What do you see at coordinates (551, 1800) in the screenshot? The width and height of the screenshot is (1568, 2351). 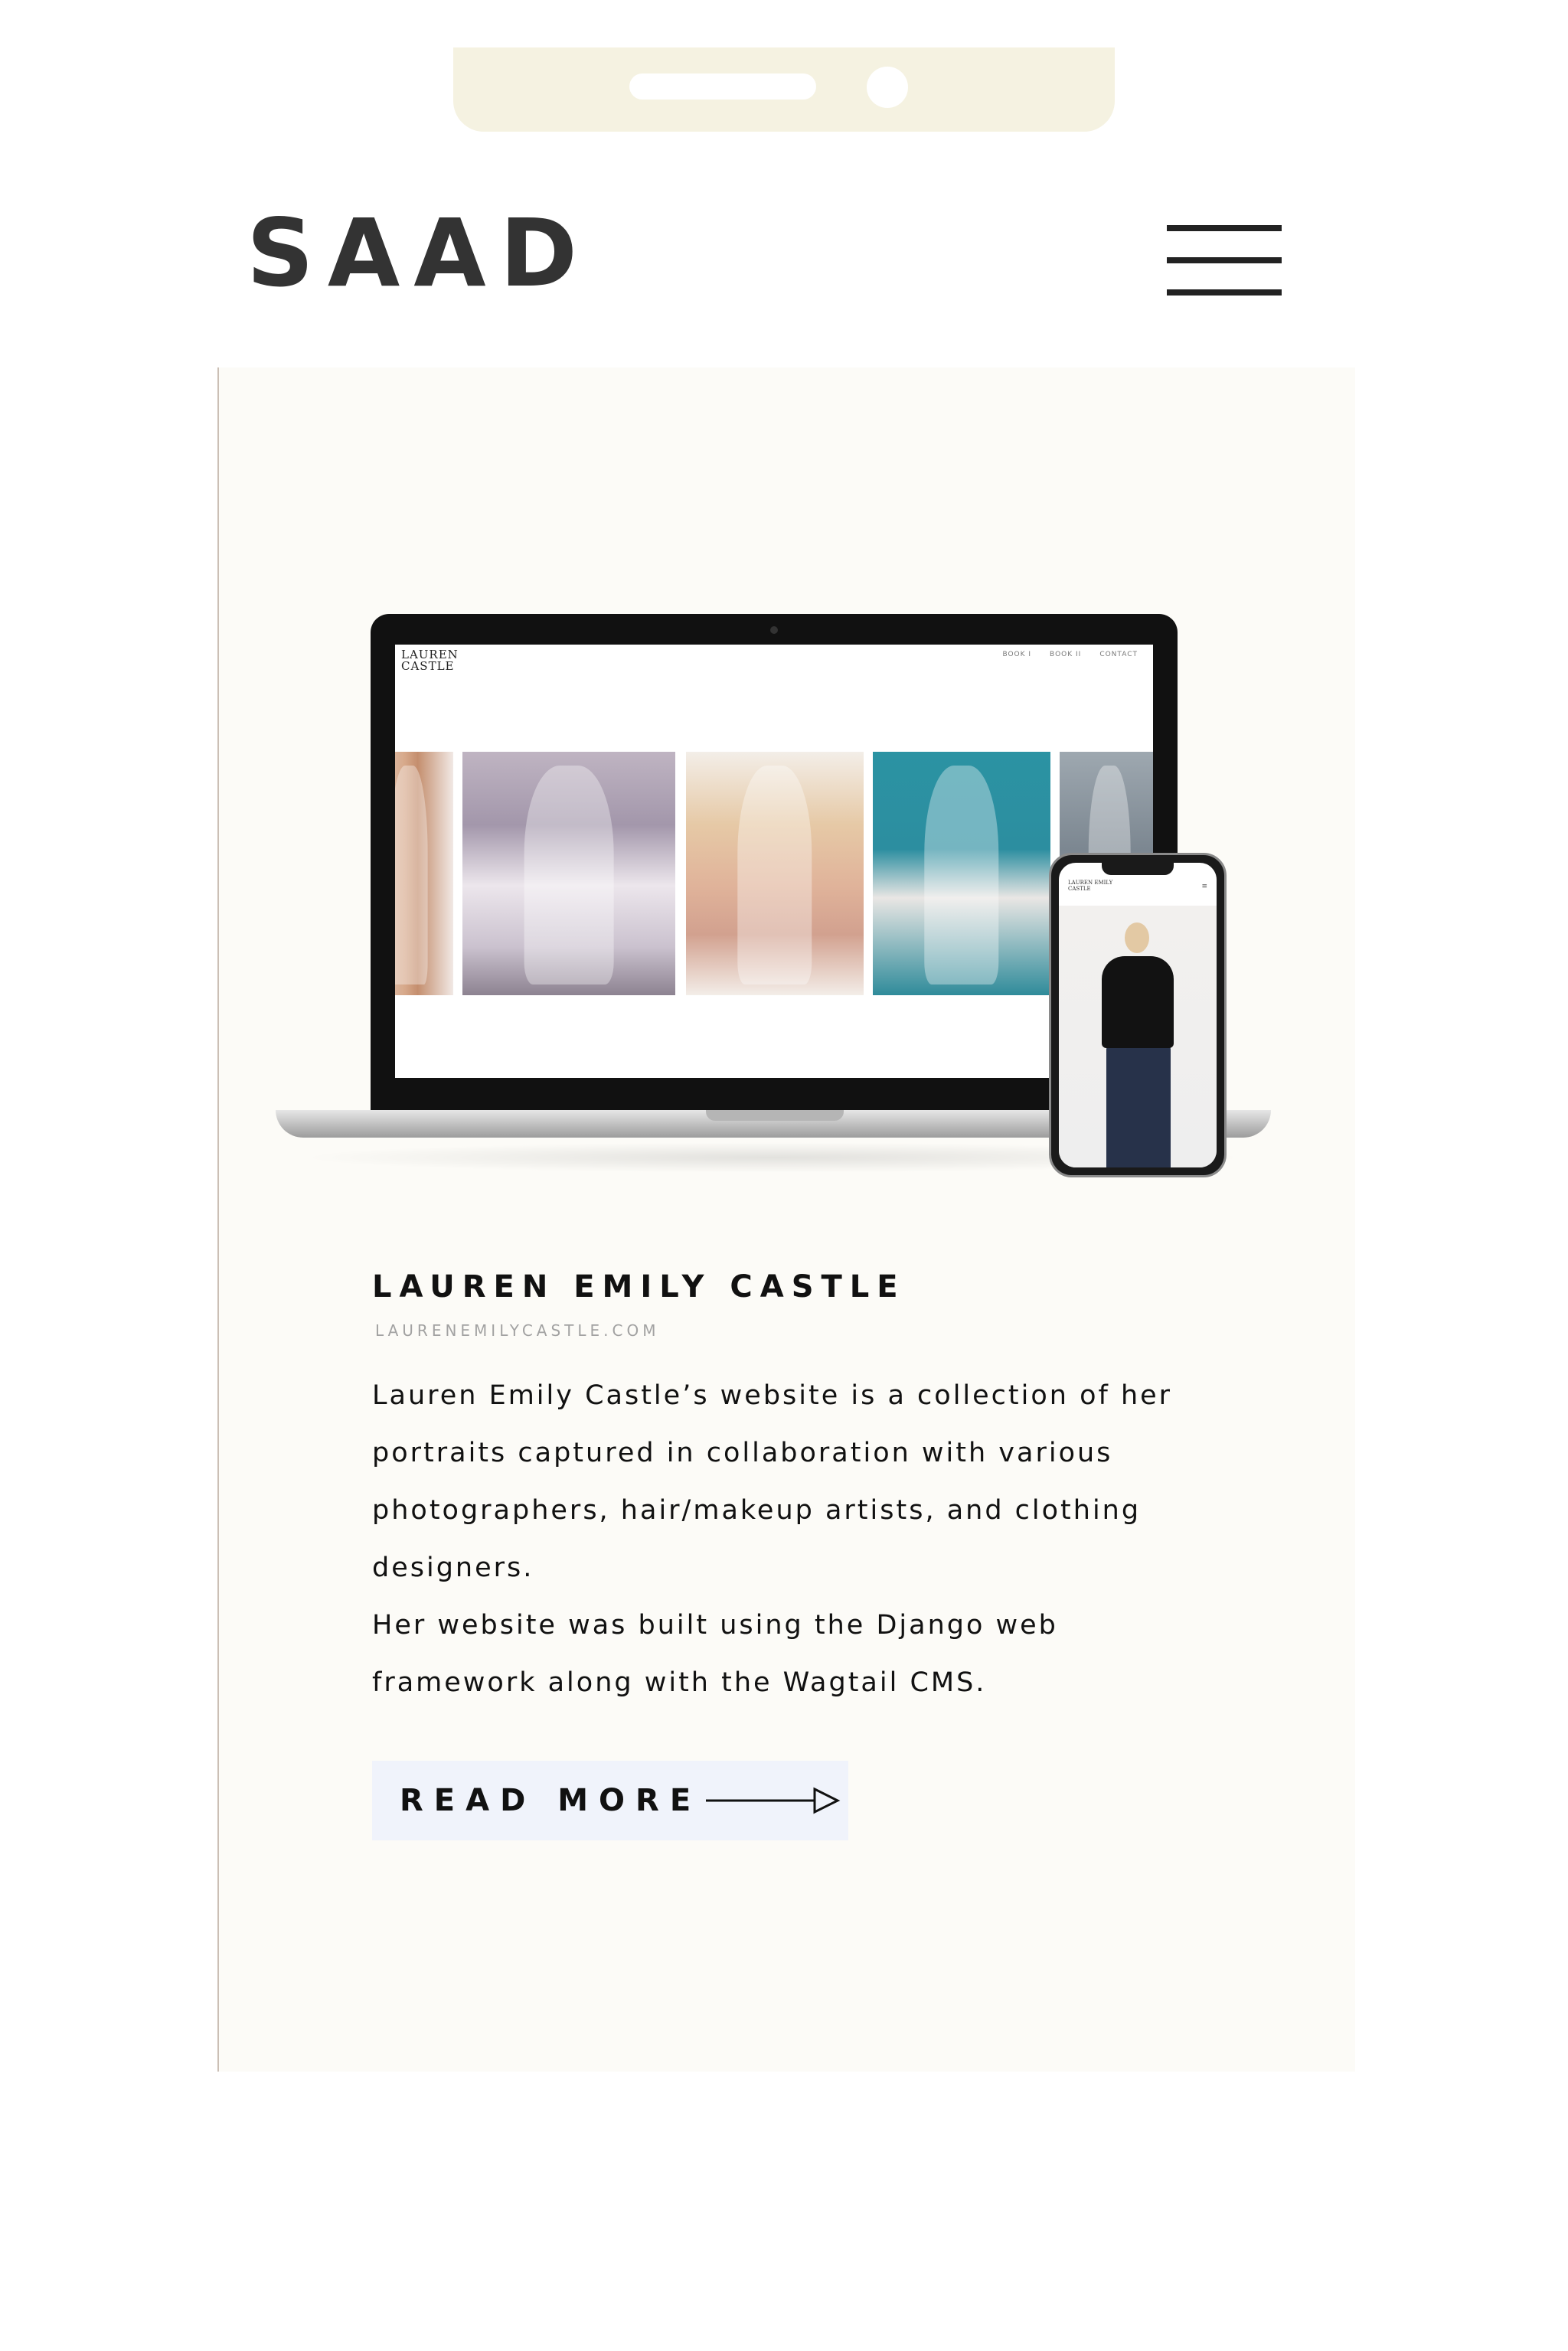 I see `read-more-label: READ MORE` at bounding box center [551, 1800].